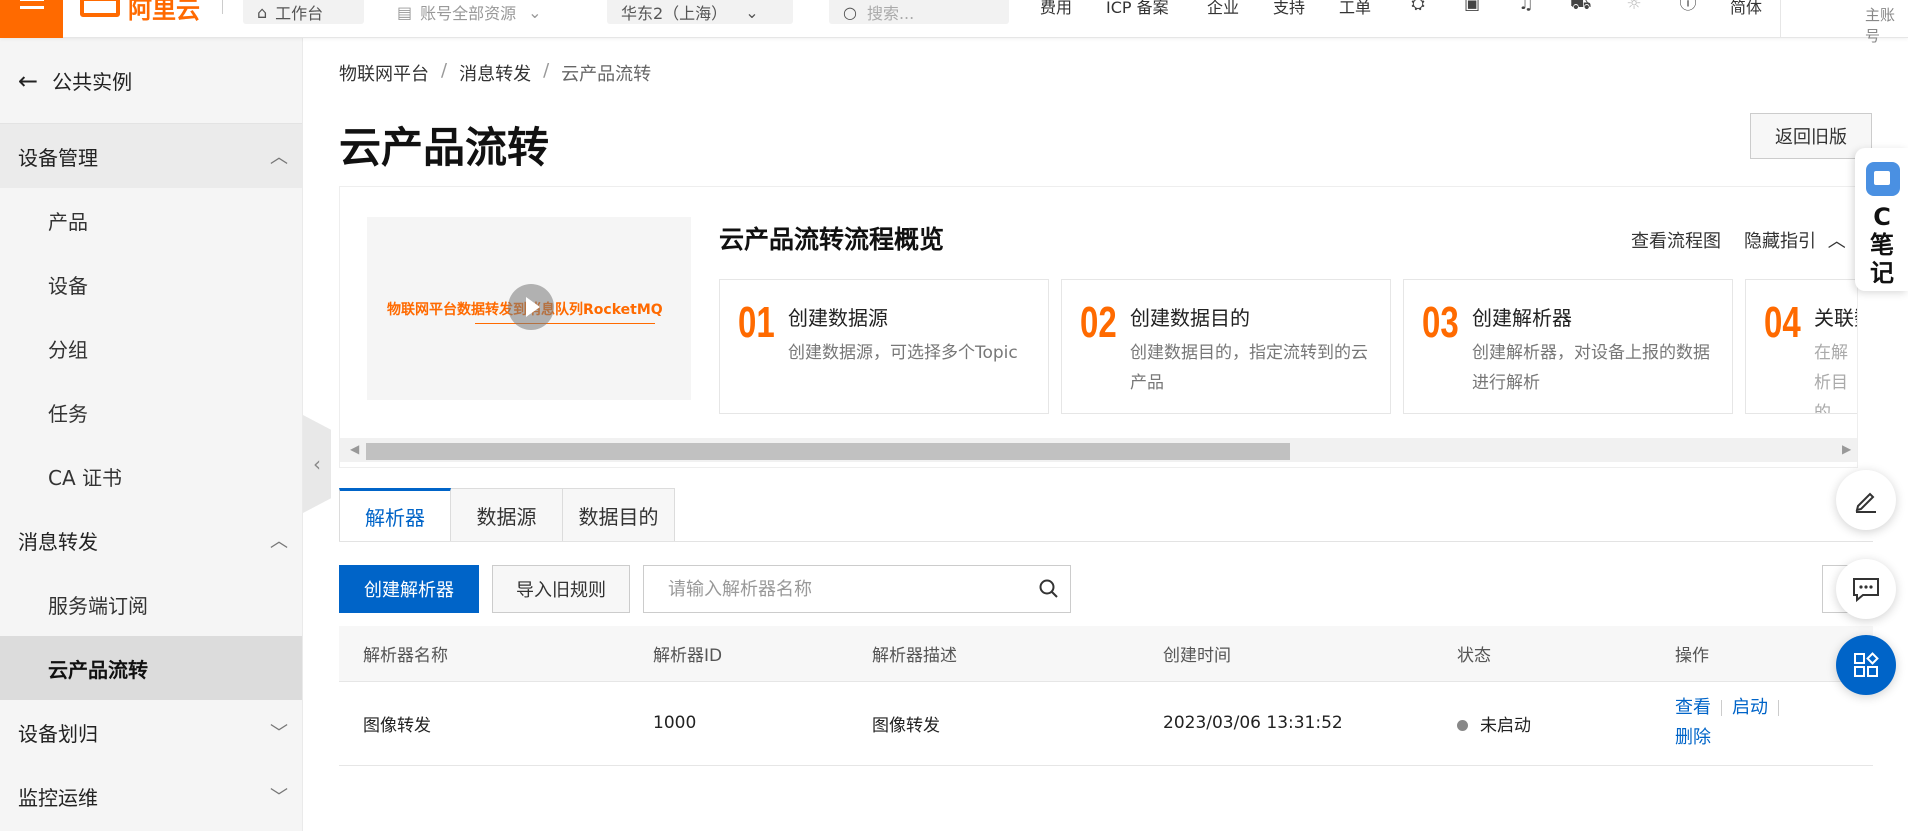 This screenshot has width=1908, height=831. I want to click on sidebar-group-device-management: 设备管理 ︿, so click(151, 156).